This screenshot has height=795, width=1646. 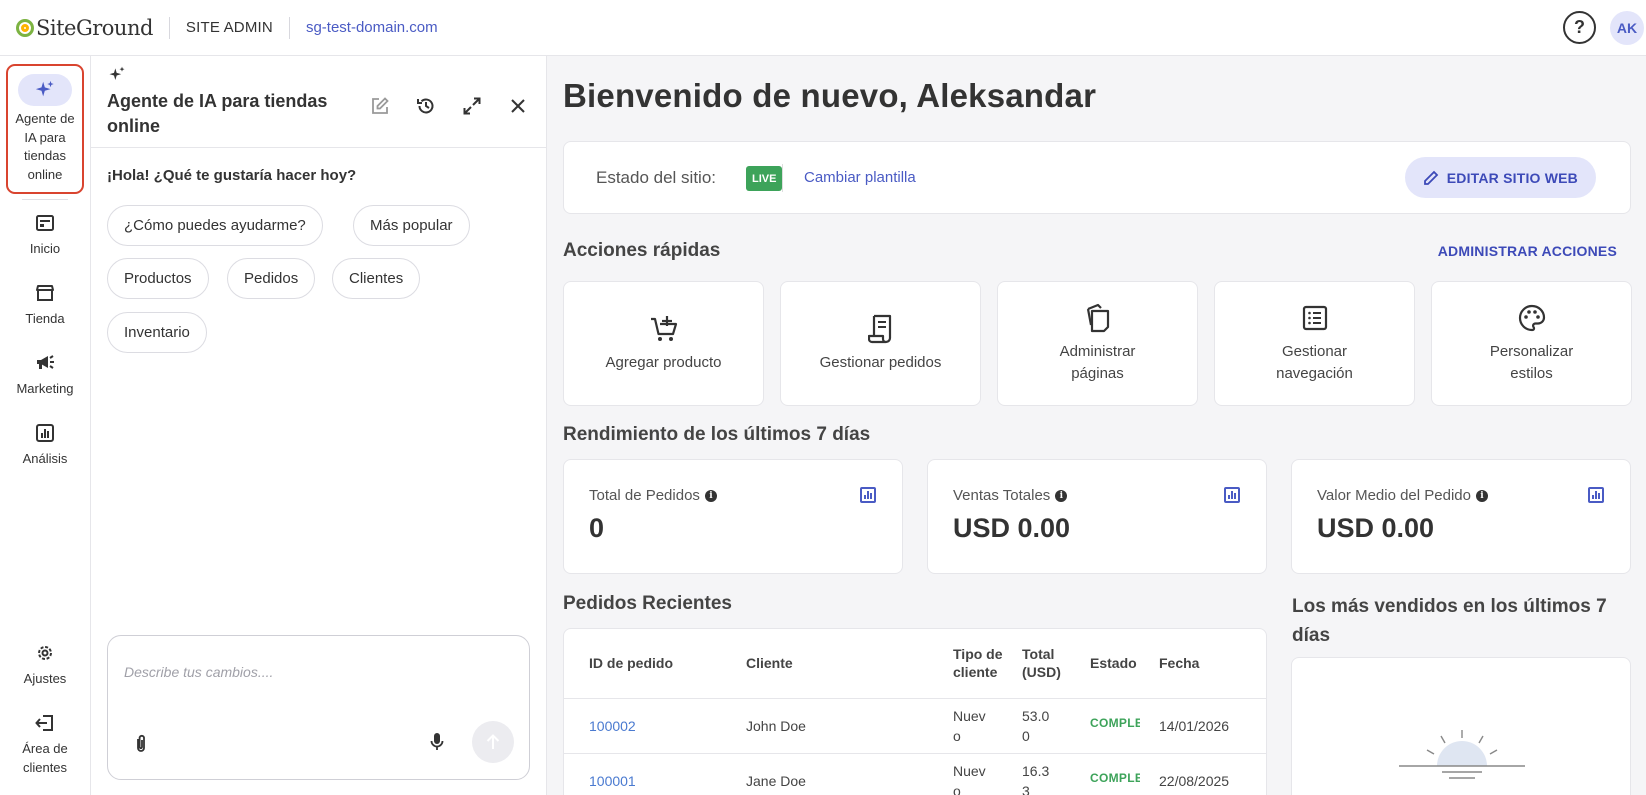 I want to click on suggestion-chip: Clientes, so click(x=376, y=278).